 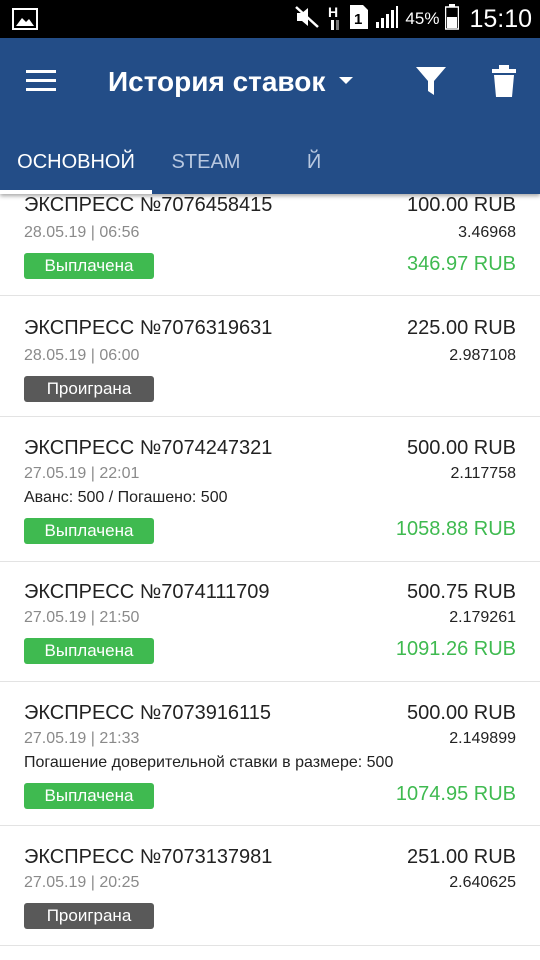 I want to click on sim-icon: 1, so click(x=359, y=19).